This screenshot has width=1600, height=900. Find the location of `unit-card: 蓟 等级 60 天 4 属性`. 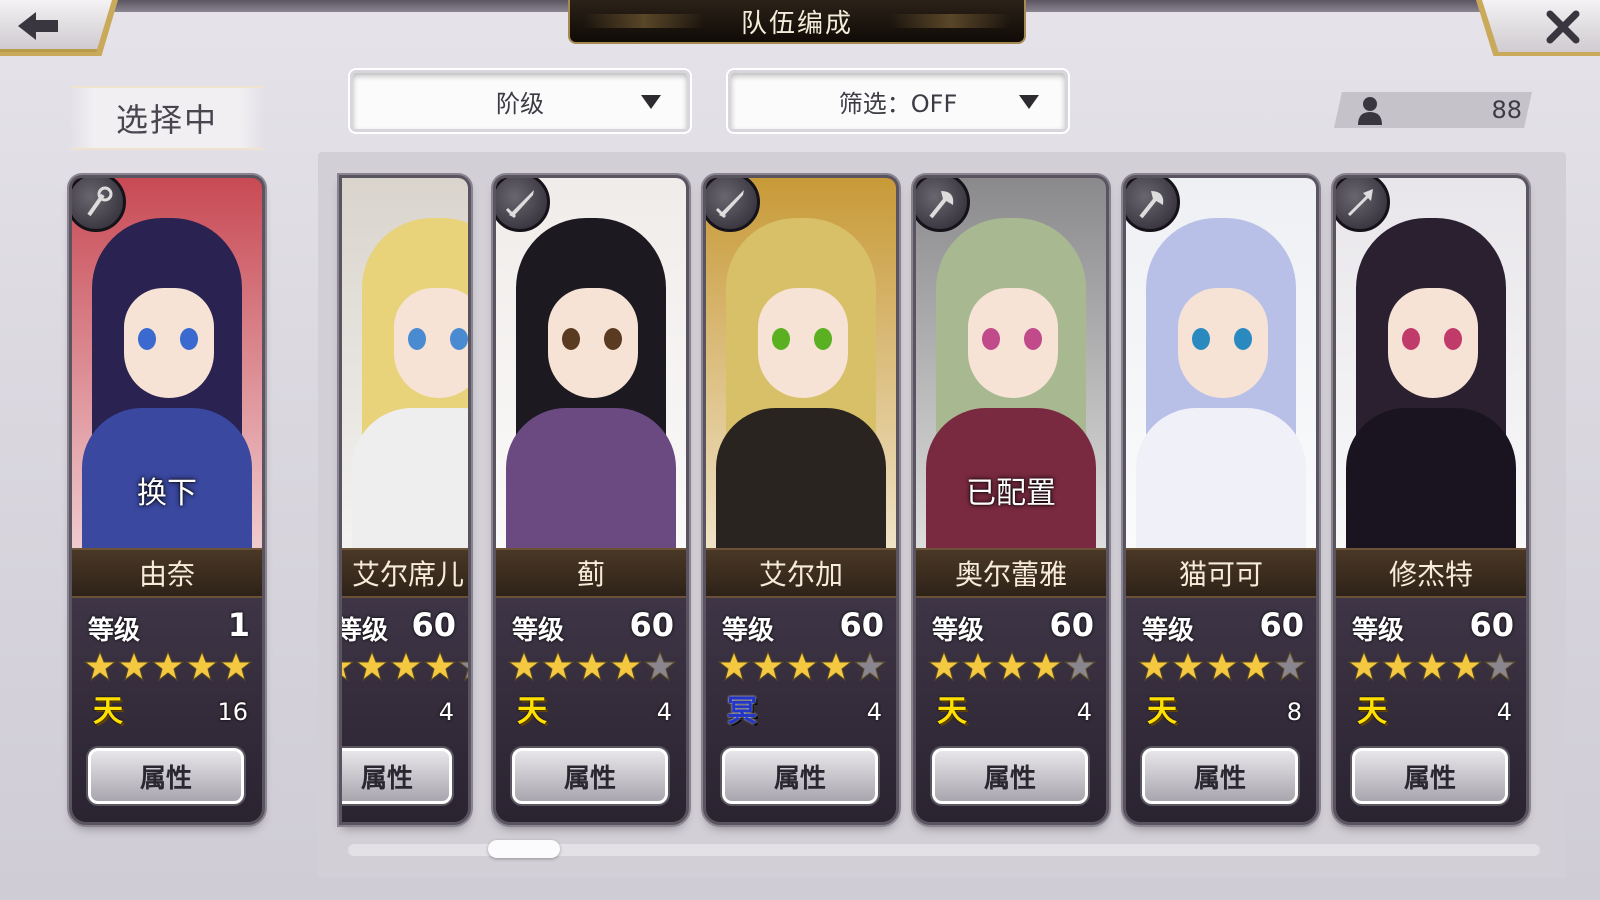

unit-card: 蓟 等级 60 天 4 属性 is located at coordinates (591, 500).